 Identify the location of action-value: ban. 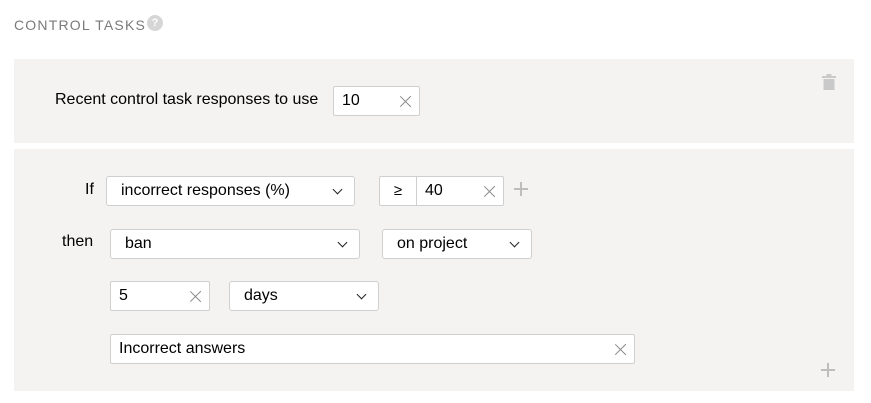
(138, 243).